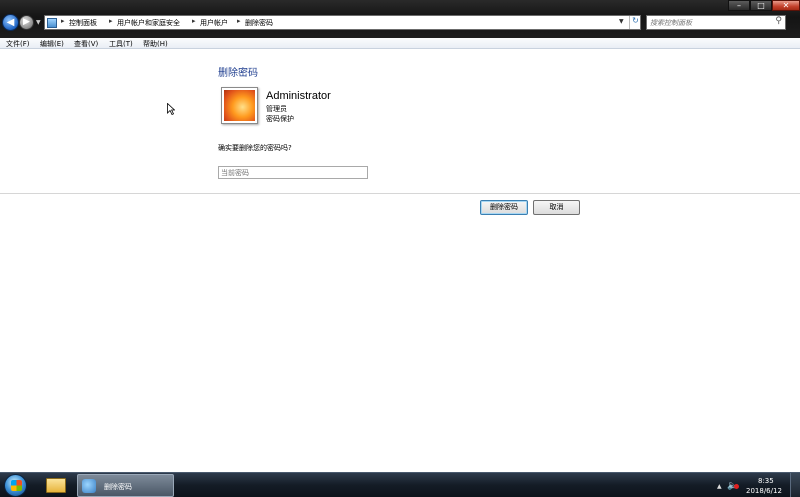  What do you see at coordinates (214, 23) in the screenshot?
I see `breadcrumb-user-accounts: 用户帐户` at bounding box center [214, 23].